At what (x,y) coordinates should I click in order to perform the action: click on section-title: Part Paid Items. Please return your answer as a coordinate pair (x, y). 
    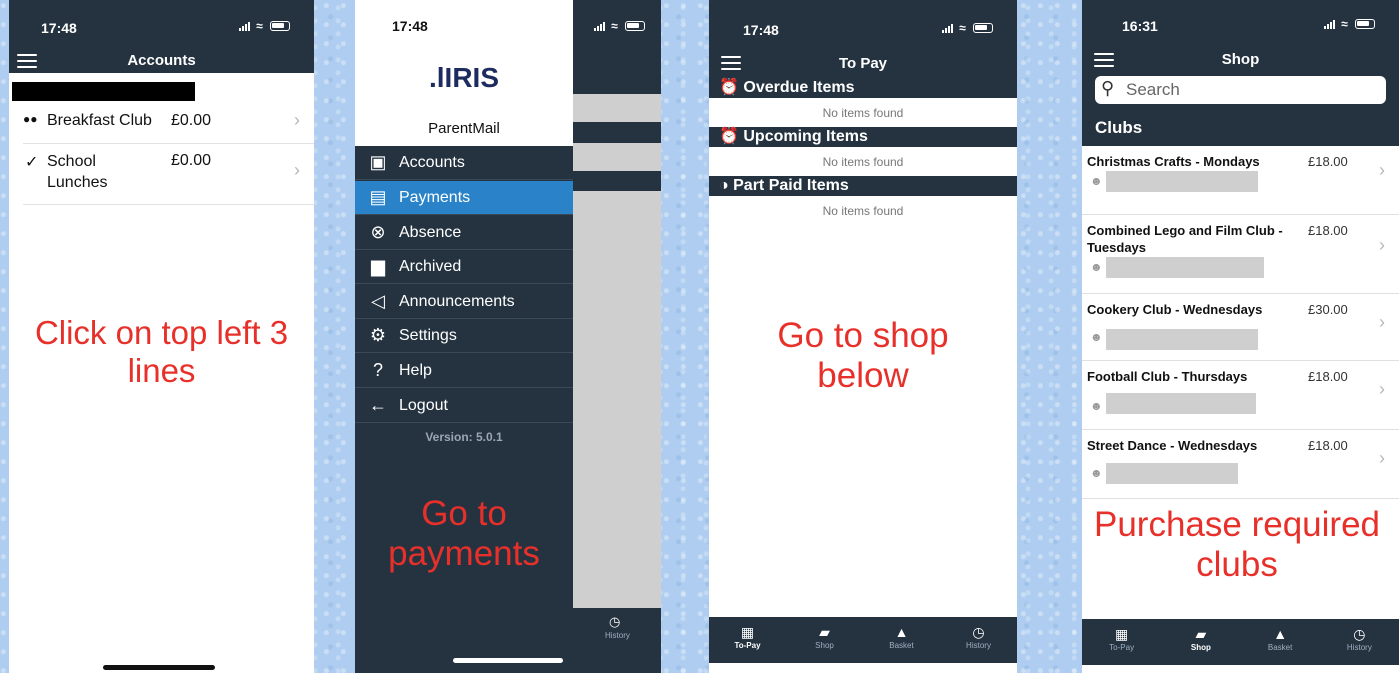
    Looking at the image, I should click on (791, 185).